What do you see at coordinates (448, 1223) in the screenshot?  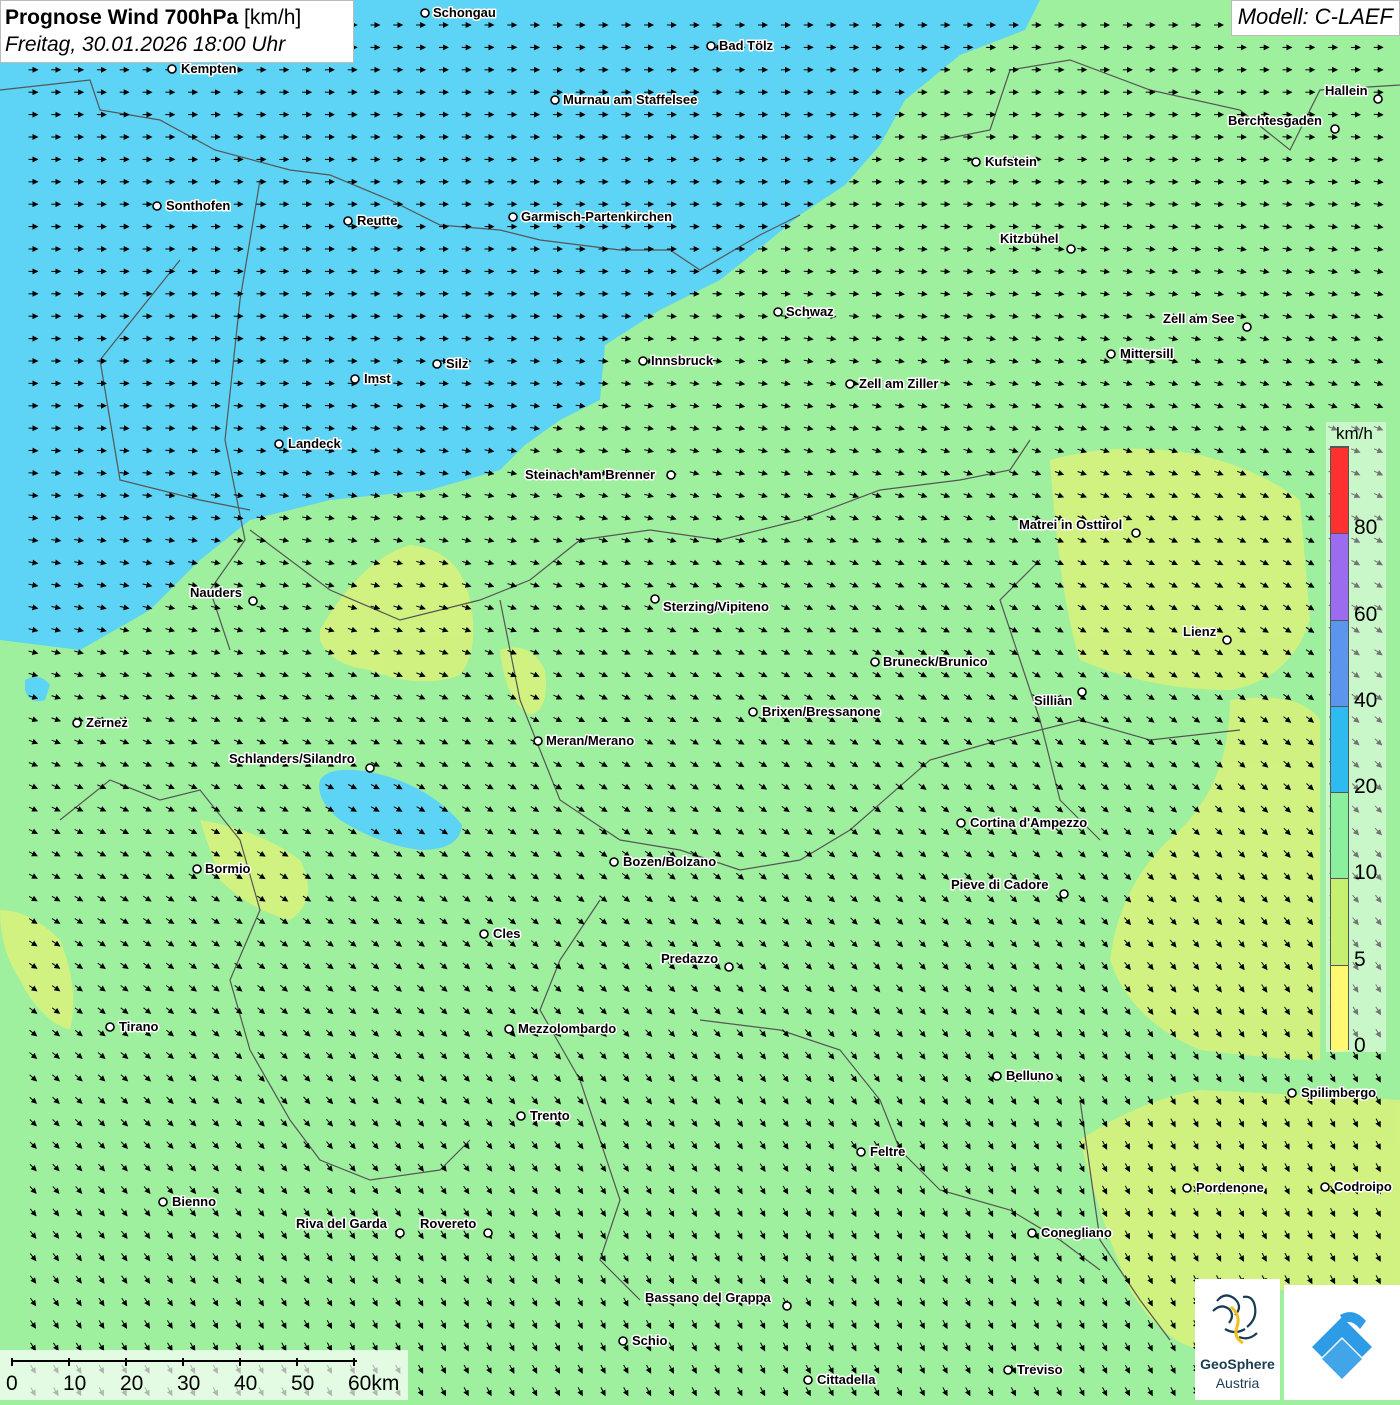 I see `city-label: Rovereto` at bounding box center [448, 1223].